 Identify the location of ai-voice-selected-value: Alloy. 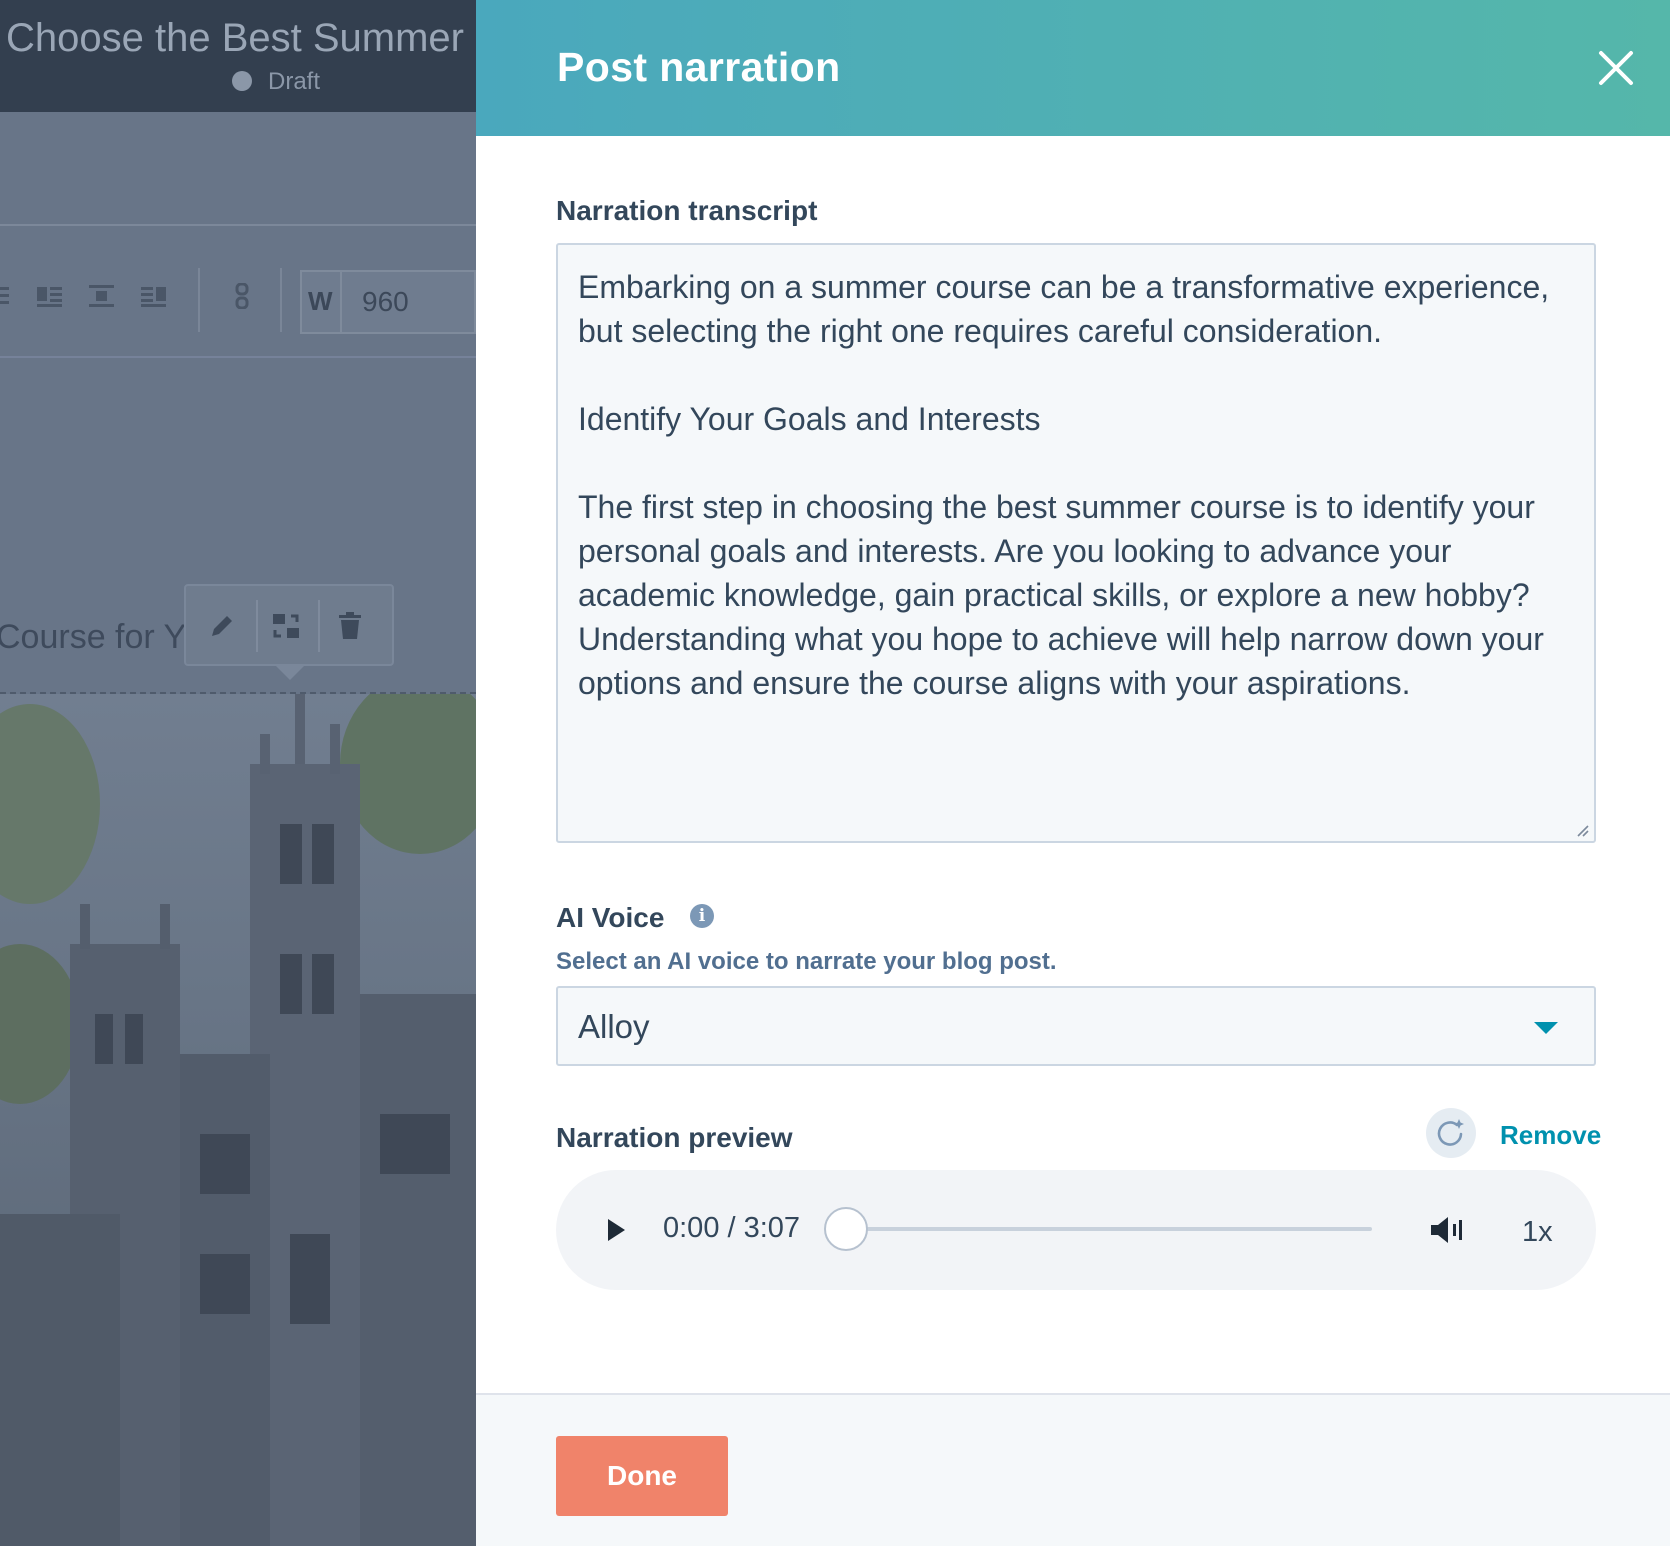
(614, 1026).